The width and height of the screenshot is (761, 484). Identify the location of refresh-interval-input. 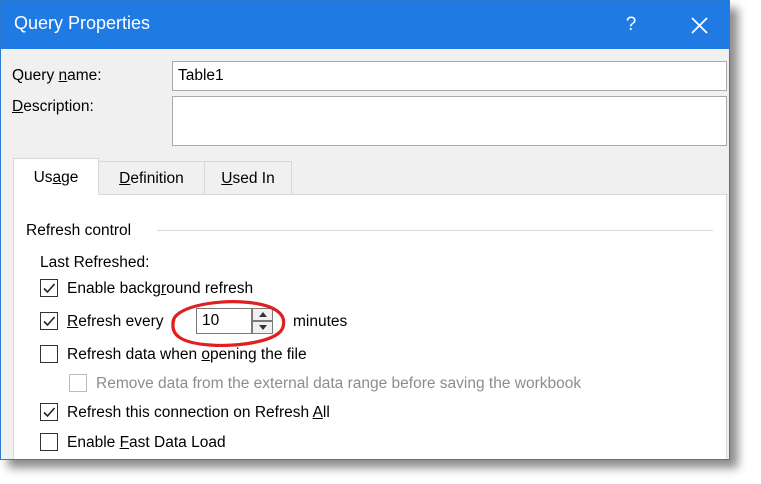
(224, 321).